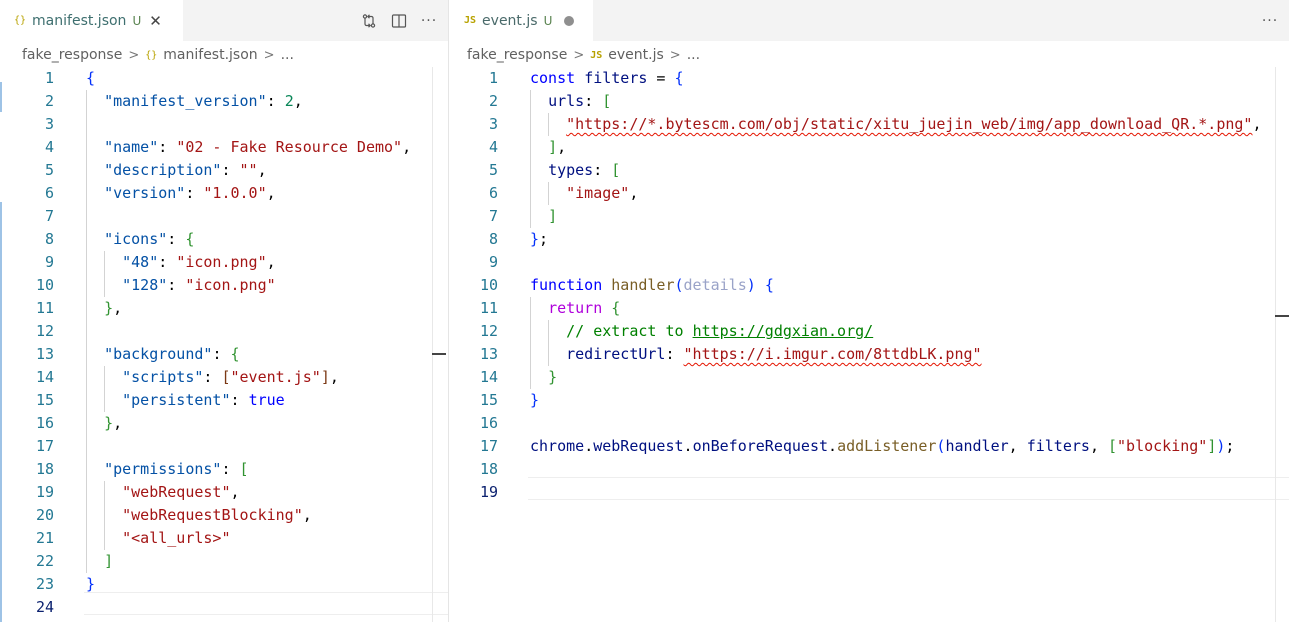 This screenshot has height=622, width=1289. I want to click on code-line: "webRequestBlocking",, so click(217, 515).